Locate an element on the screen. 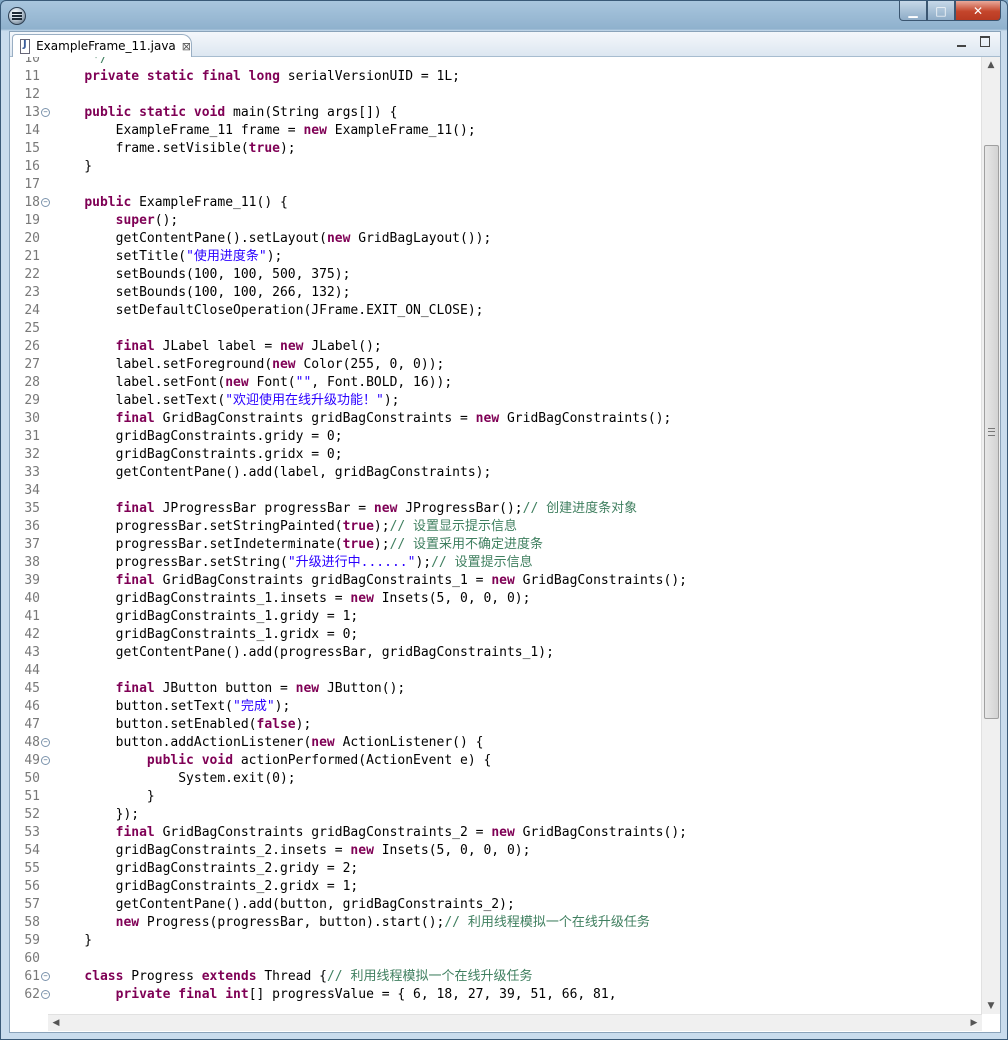  token-text: label.setFont( is located at coordinates (139, 382).